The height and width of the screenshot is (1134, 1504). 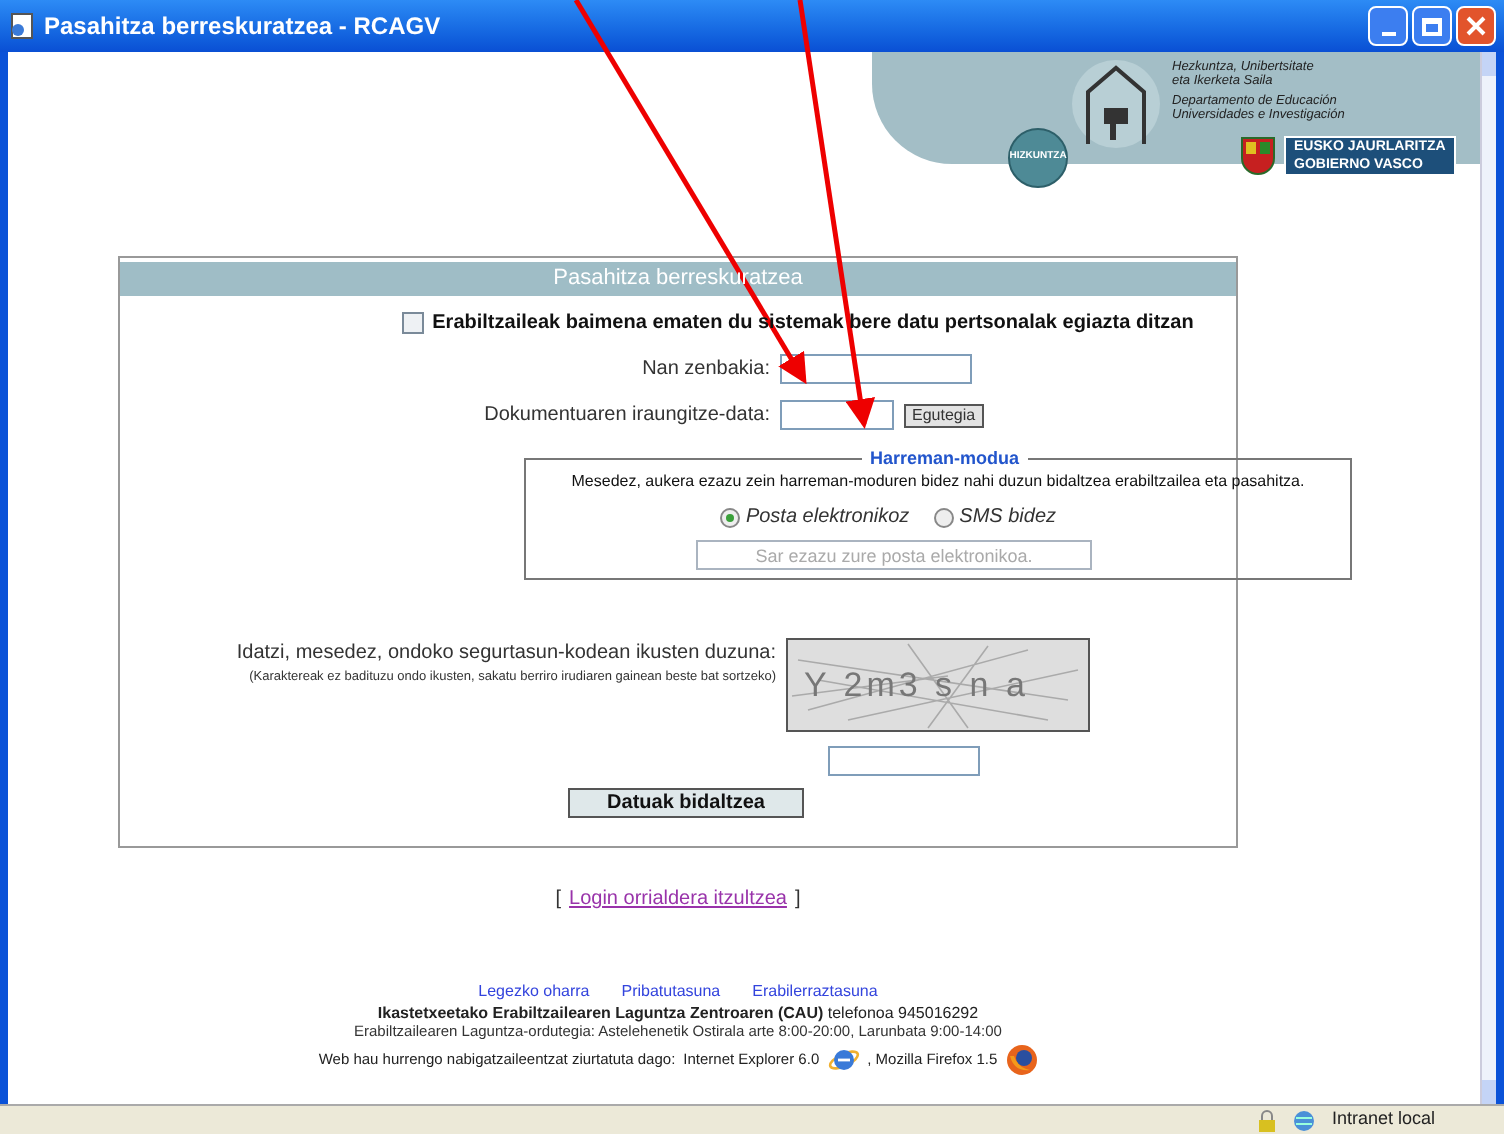 What do you see at coordinates (1388, 26) in the screenshot?
I see `minimize-button` at bounding box center [1388, 26].